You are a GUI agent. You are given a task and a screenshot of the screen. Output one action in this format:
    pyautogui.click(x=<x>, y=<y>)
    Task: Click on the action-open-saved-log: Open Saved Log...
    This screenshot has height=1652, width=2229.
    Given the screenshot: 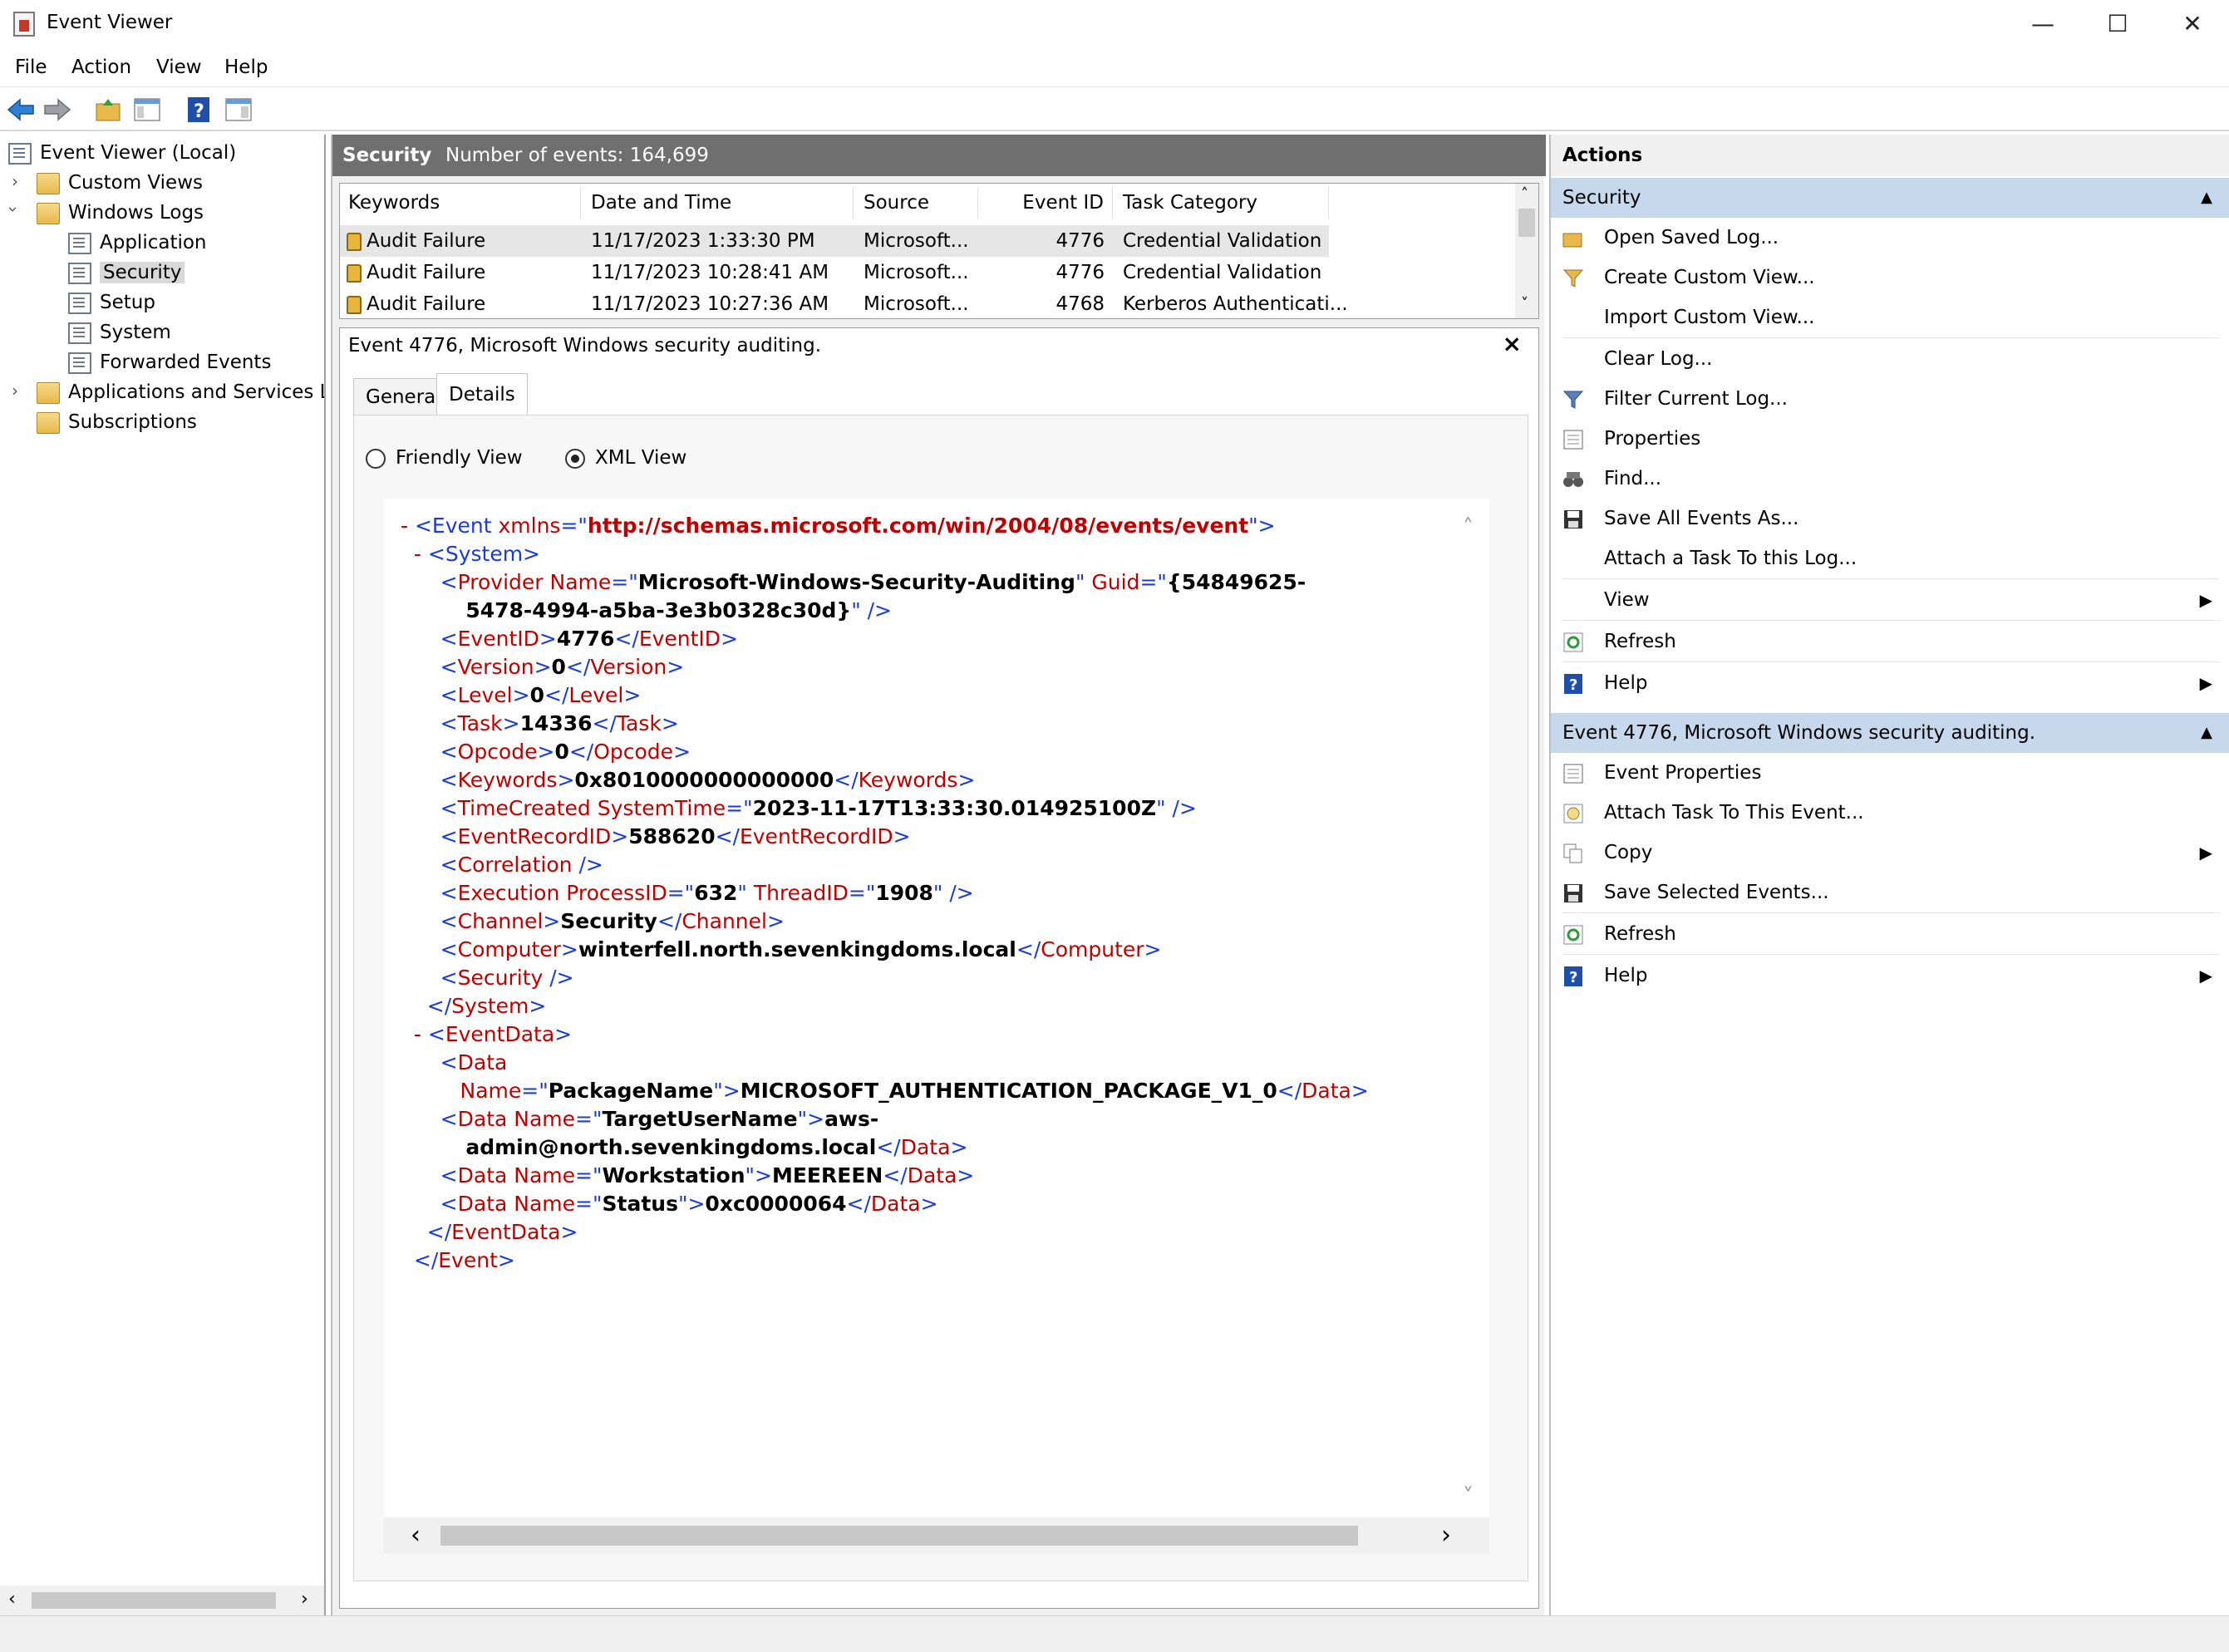 What is the action you would take?
    pyautogui.click(x=1890, y=238)
    